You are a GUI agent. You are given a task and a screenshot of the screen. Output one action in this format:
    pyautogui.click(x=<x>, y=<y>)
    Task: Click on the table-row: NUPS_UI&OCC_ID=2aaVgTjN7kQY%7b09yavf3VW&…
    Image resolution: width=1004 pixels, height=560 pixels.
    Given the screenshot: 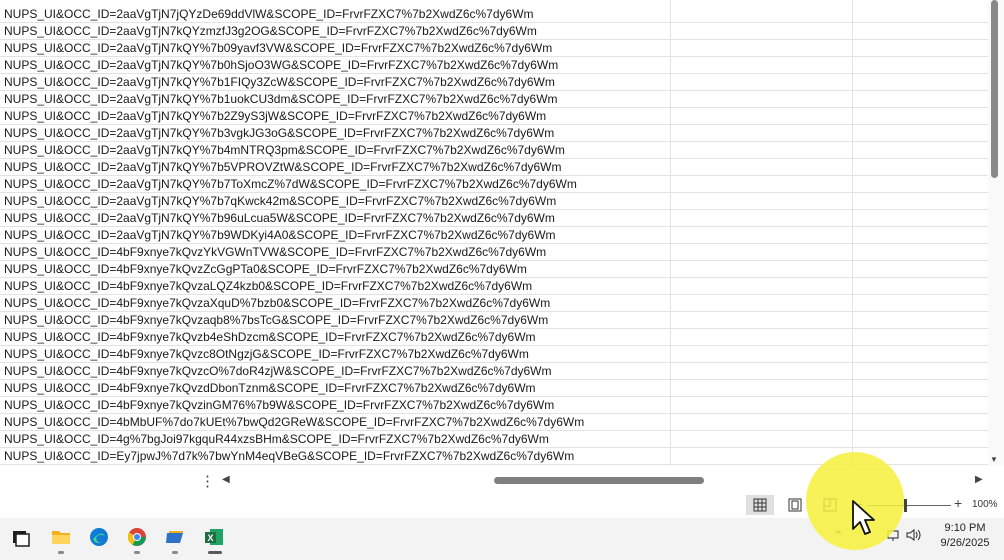 What is the action you would take?
    pyautogui.click(x=494, y=48)
    